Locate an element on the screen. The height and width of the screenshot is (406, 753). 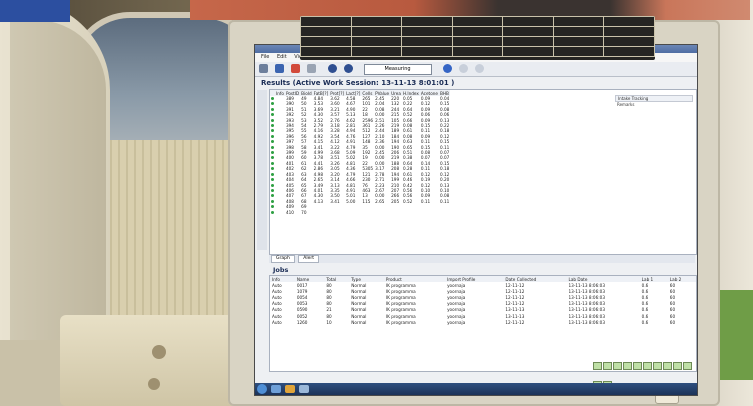
play-icon is located at coordinates (333, 68).